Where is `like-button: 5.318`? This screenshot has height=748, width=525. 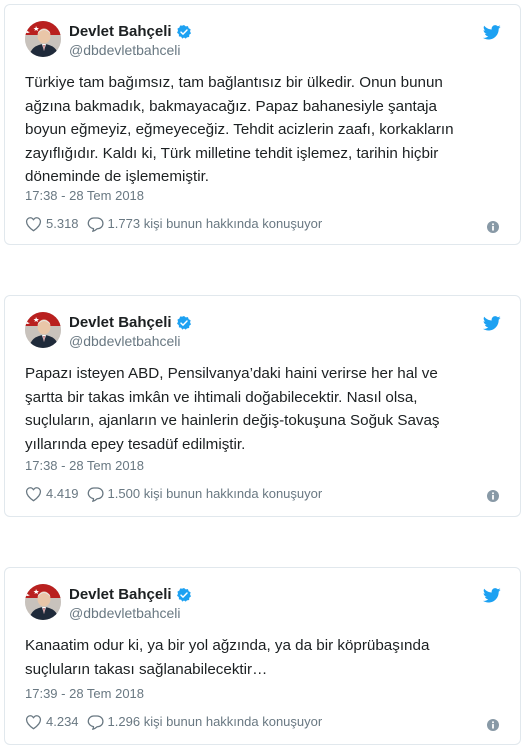 like-button: 5.318 is located at coordinates (52, 224).